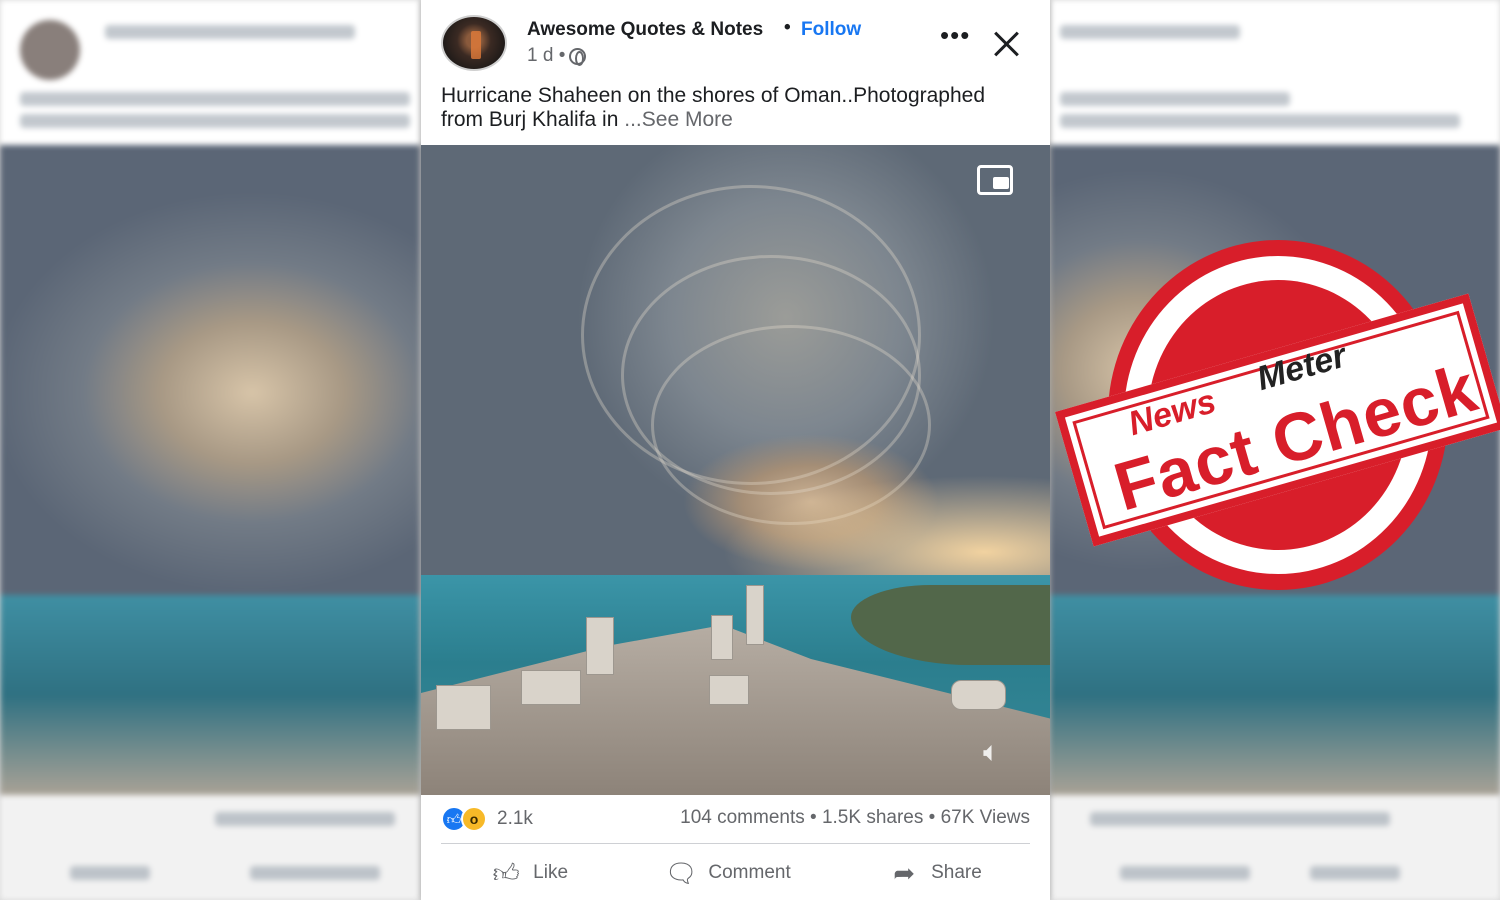 This screenshot has width=1500, height=900. Describe the element at coordinates (528, 873) in the screenshot. I see `like-button: 👍︎ Like` at that location.